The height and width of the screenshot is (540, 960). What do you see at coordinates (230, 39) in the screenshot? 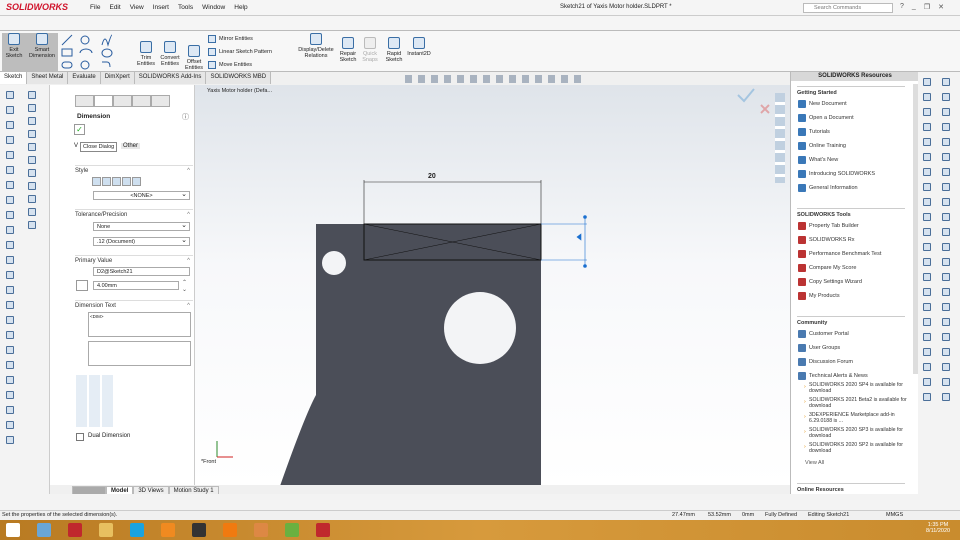
I see `mirror-entities-button: Mirror Entities` at bounding box center [230, 39].